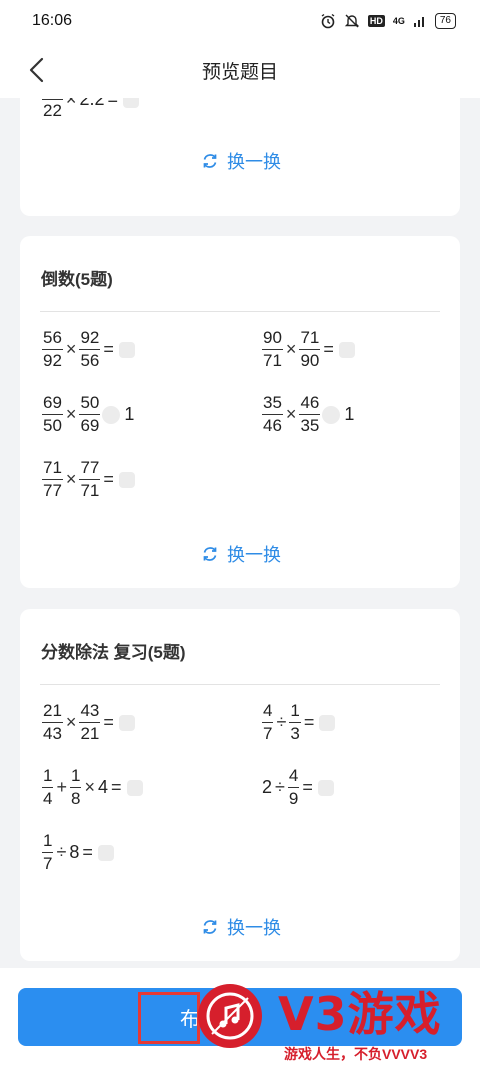 This screenshot has width=480, height=1067. Describe the element at coordinates (295, 722) in the screenshot. I see `fraction: 13` at that location.